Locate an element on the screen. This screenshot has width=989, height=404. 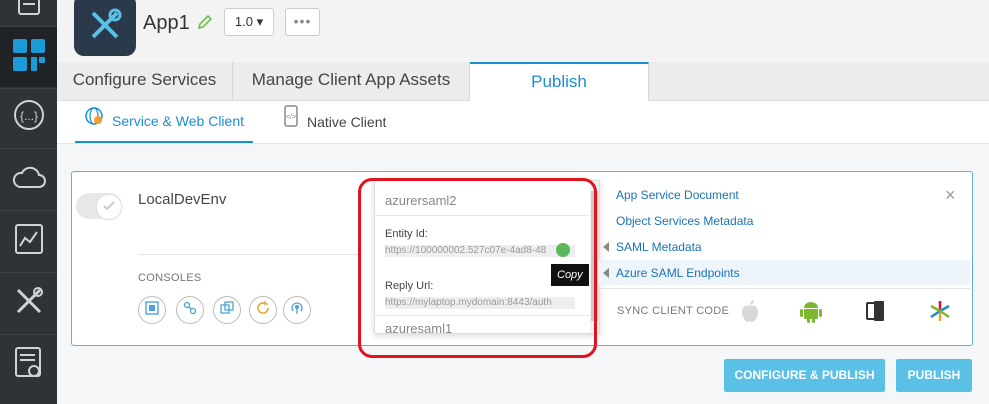
console-button-copy is located at coordinates (227, 310).